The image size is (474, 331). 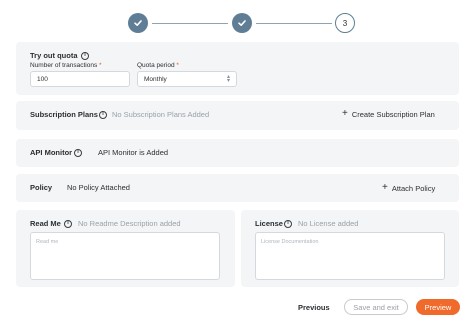 What do you see at coordinates (133, 152) in the screenshot?
I see `api-monitor-status: API Monitor is Added` at bounding box center [133, 152].